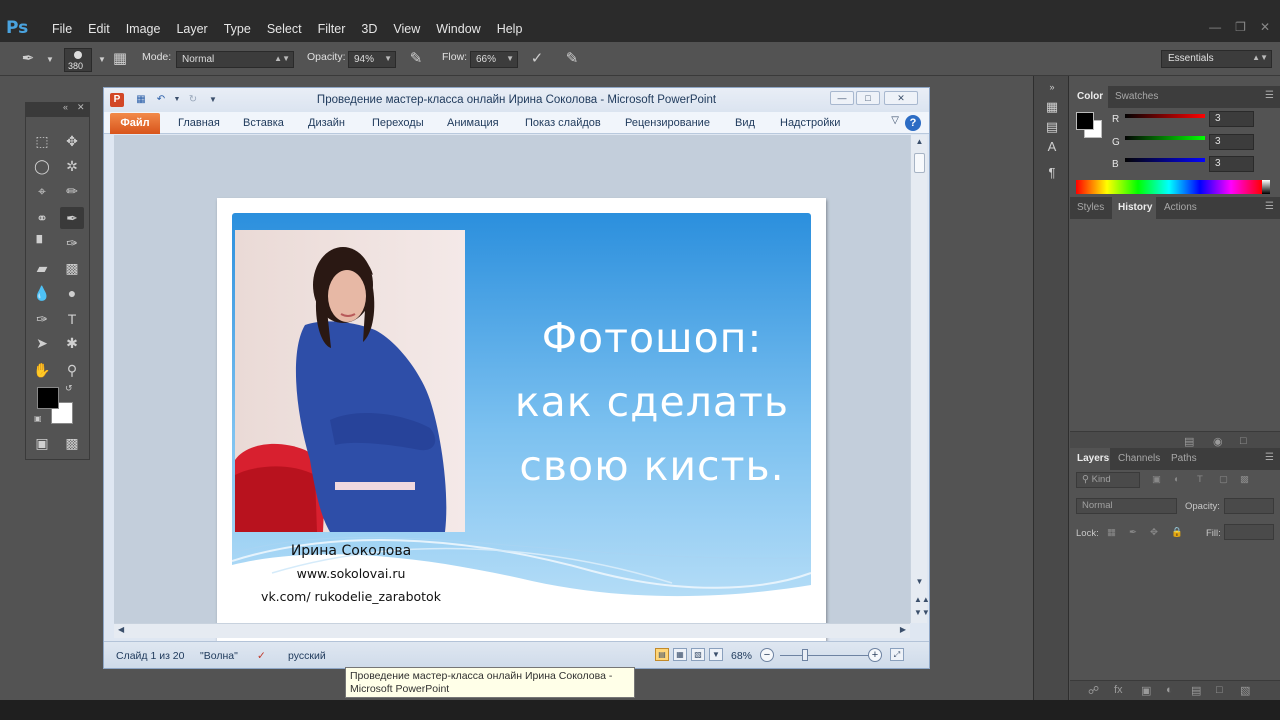 This screenshot has height=720, width=1280. What do you see at coordinates (1052, 107) in the screenshot?
I see `history-panel-icon: ▦` at bounding box center [1052, 107].